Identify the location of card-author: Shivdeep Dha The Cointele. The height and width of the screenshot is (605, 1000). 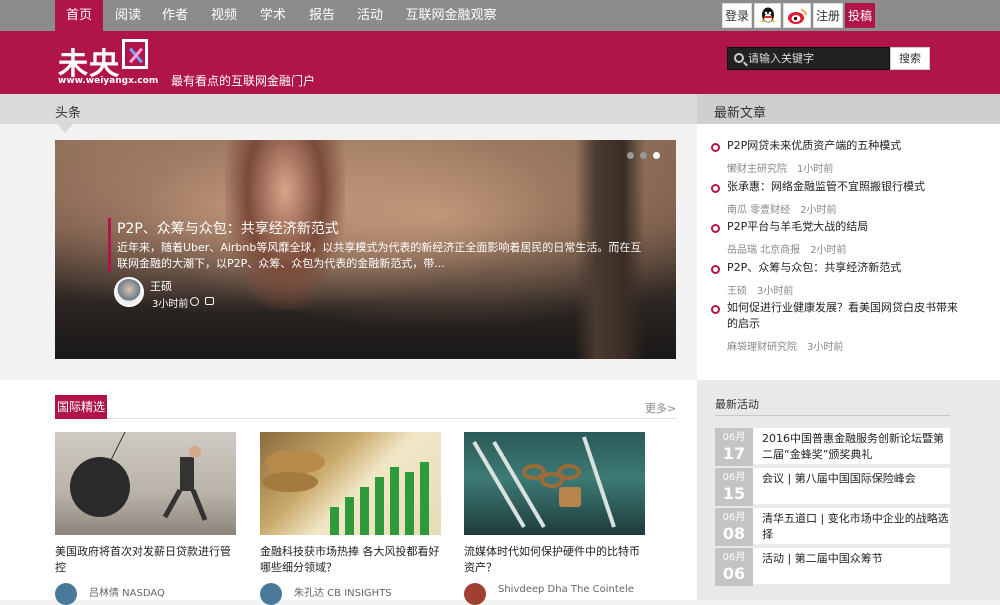
(566, 589).